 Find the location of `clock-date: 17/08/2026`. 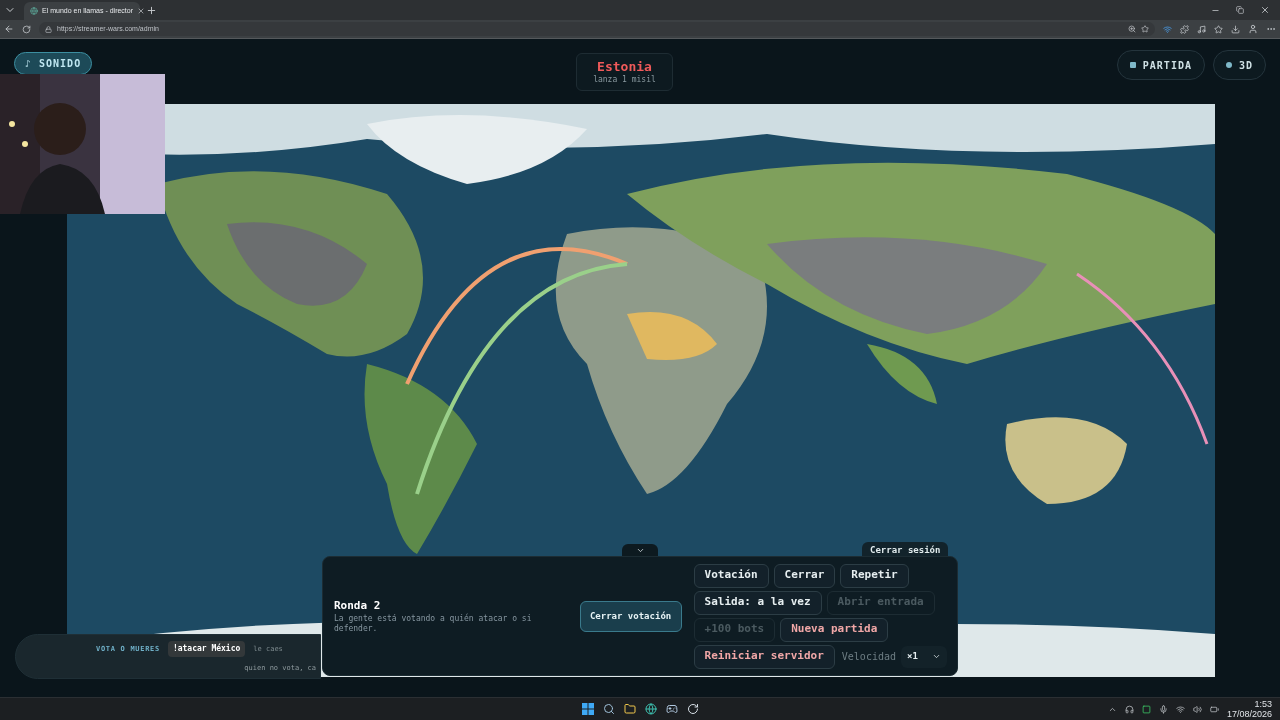

clock-date: 17/08/2026 is located at coordinates (1249, 714).